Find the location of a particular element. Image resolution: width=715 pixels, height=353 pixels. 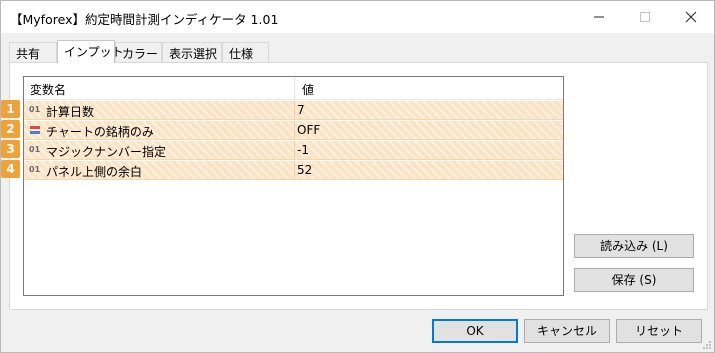

row-number-badge: 4 is located at coordinates (10, 169).